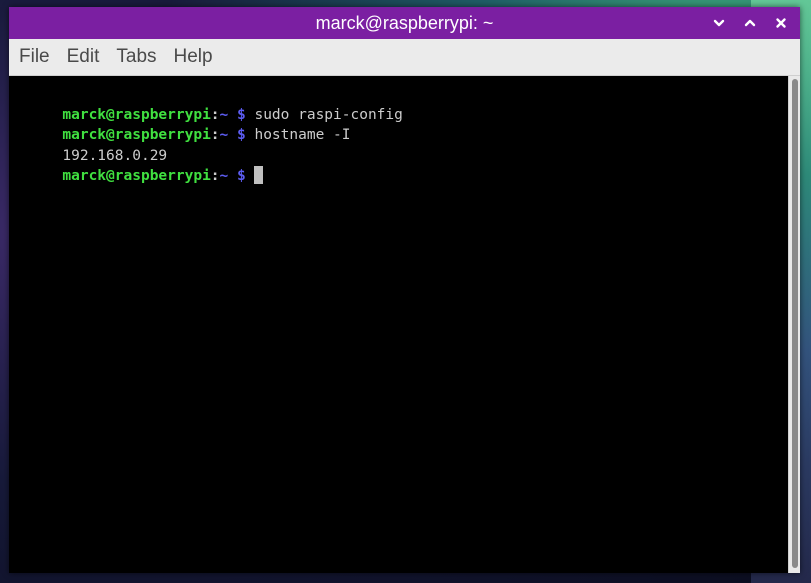 The image size is (811, 583). What do you see at coordinates (398, 103) in the screenshot?
I see `terminal-line: marck@raspberrypi:~ $ sudo raspi-config` at bounding box center [398, 103].